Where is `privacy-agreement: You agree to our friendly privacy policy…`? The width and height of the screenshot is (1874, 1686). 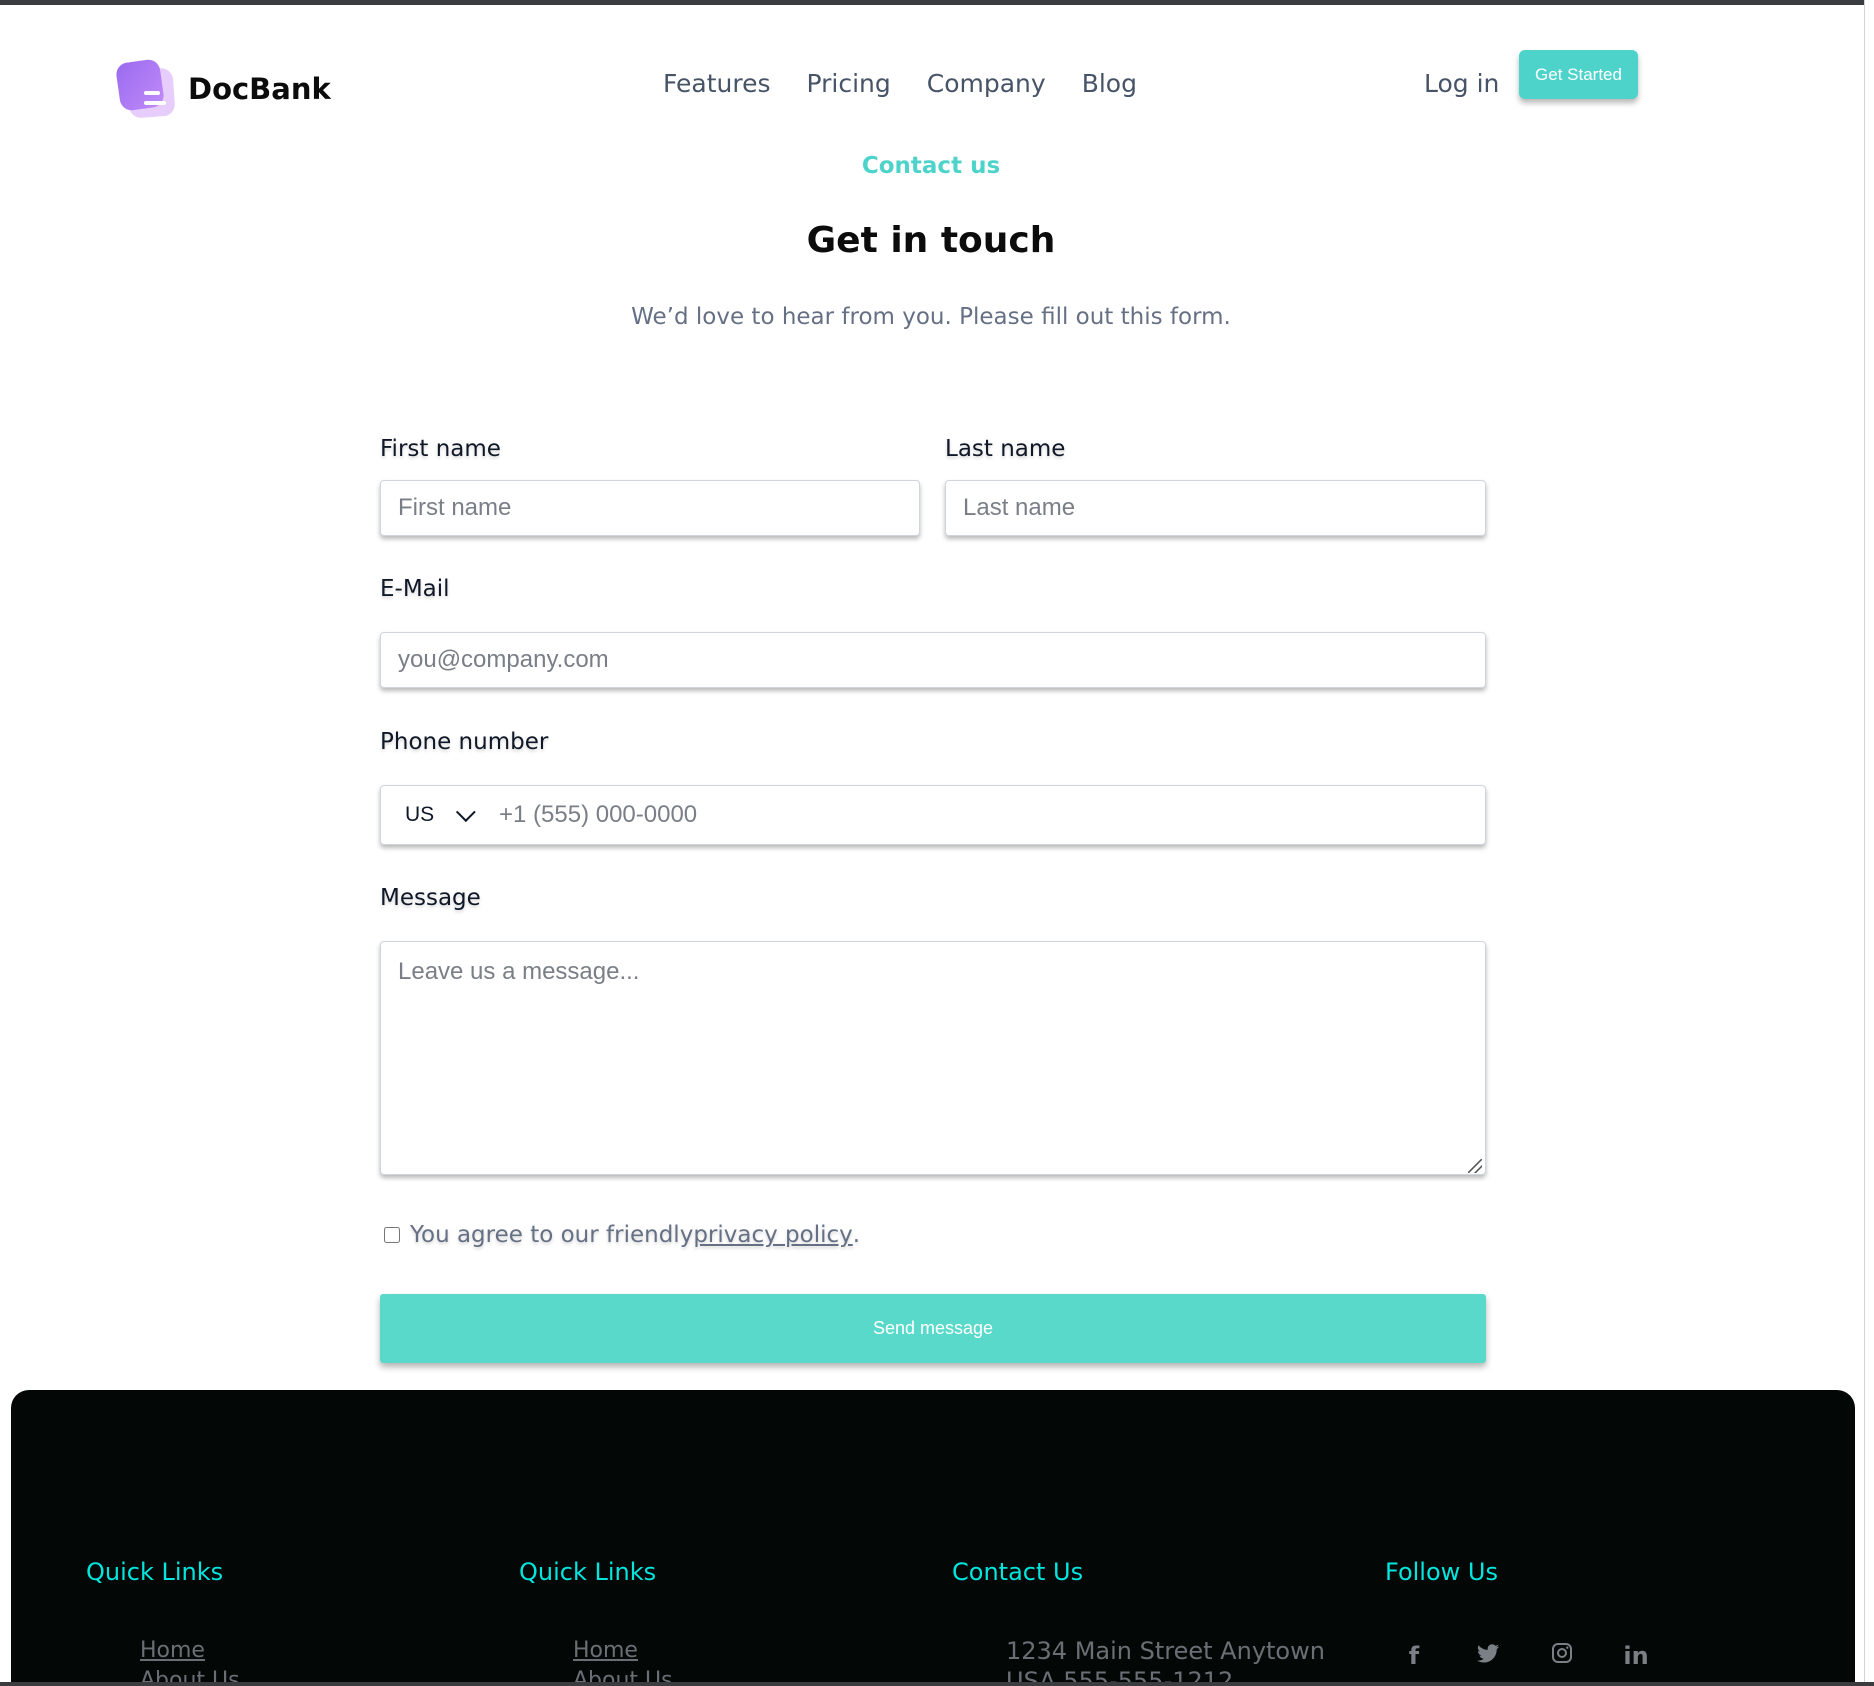
privacy-agreement: You agree to our friendly privacy policy… is located at coordinates (622, 1235).